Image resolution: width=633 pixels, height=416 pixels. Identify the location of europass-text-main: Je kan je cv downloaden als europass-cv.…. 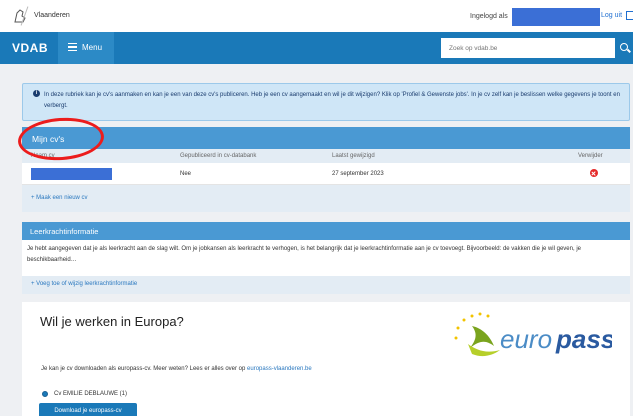
(144, 369).